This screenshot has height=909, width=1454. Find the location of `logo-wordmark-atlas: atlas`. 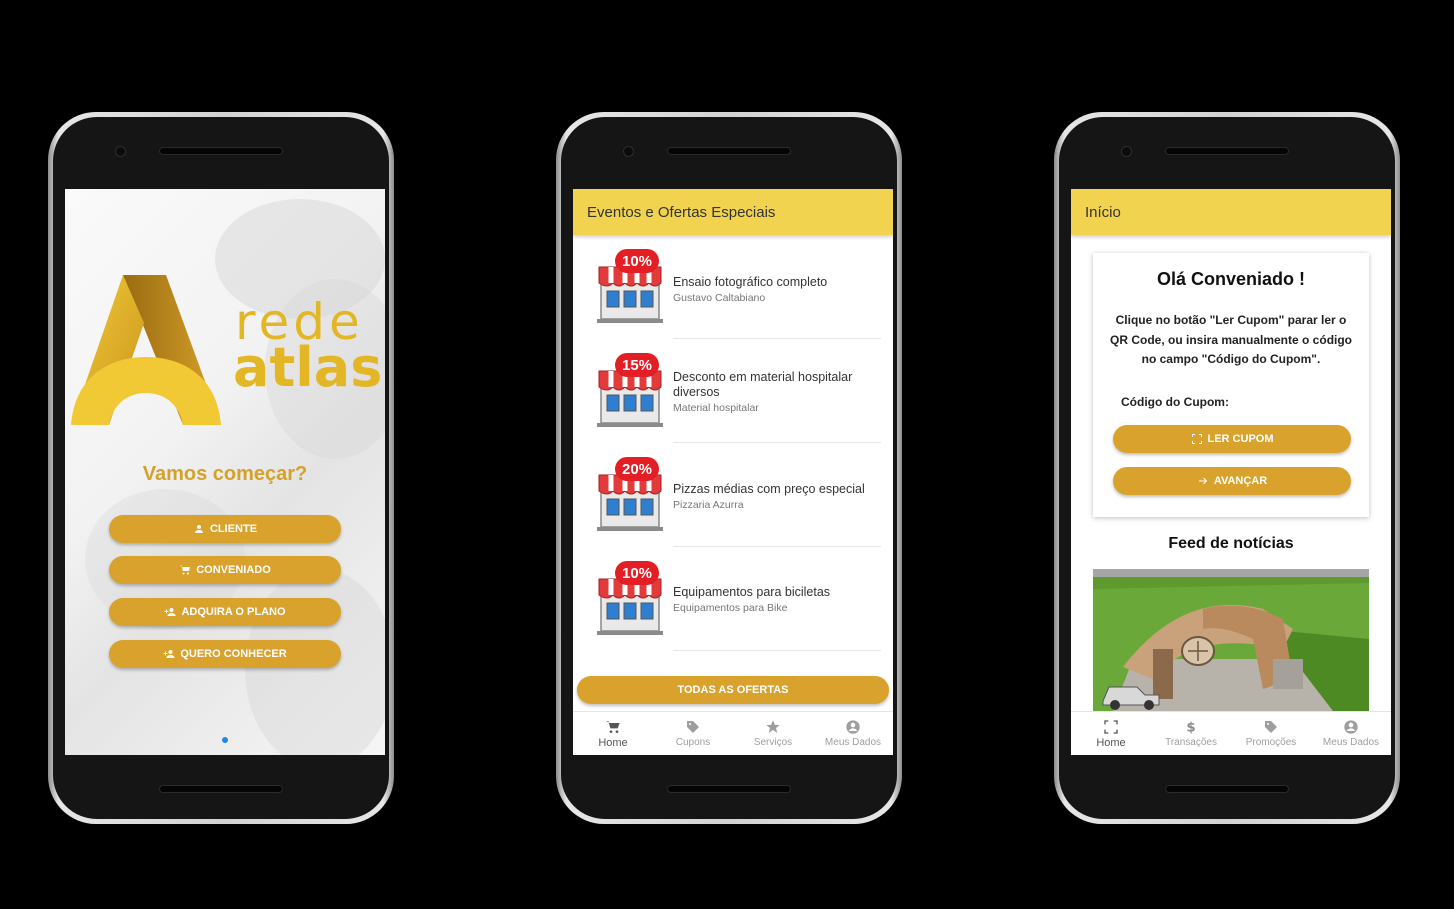

logo-wordmark-atlas: atlas is located at coordinates (308, 367).